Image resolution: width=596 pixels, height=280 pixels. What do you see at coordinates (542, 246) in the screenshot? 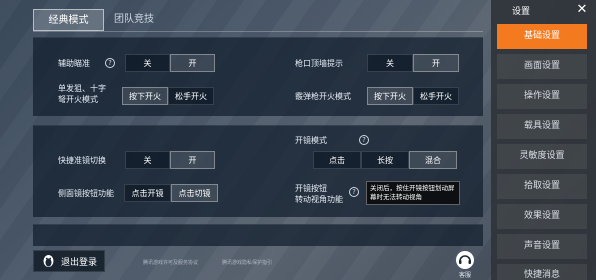
I see `sidebar-item-audio: 声音设置` at bounding box center [542, 246].